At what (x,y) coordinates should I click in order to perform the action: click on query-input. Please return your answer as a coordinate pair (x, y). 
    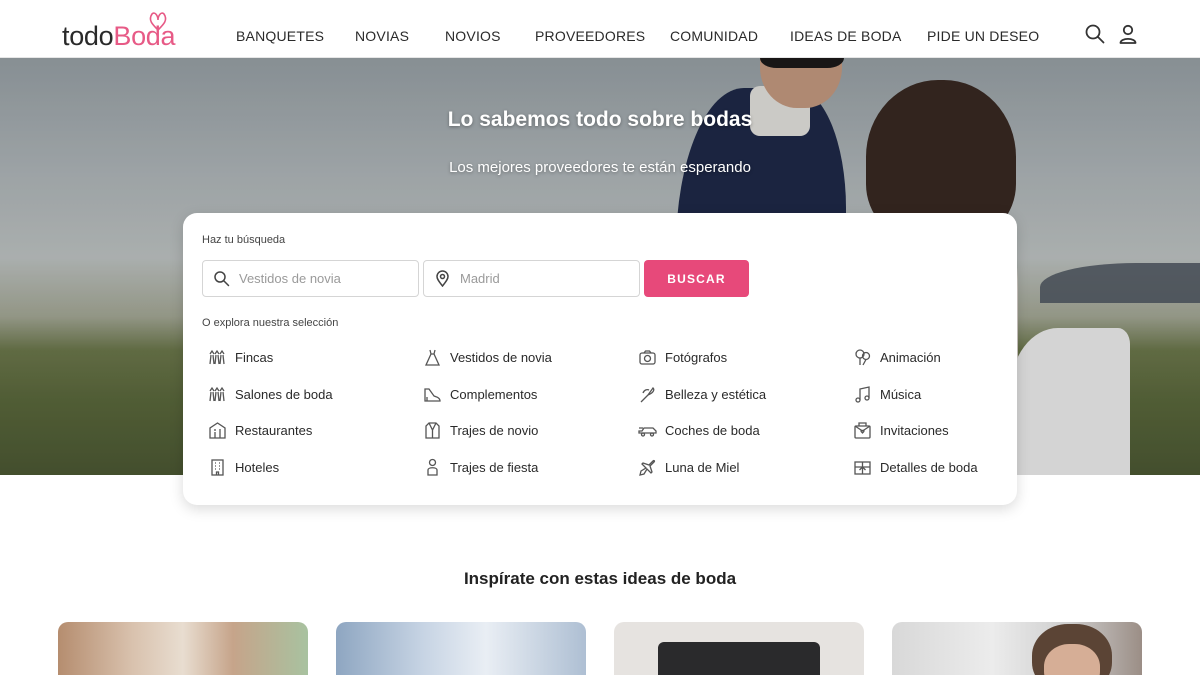
    Looking at the image, I should click on (324, 278).